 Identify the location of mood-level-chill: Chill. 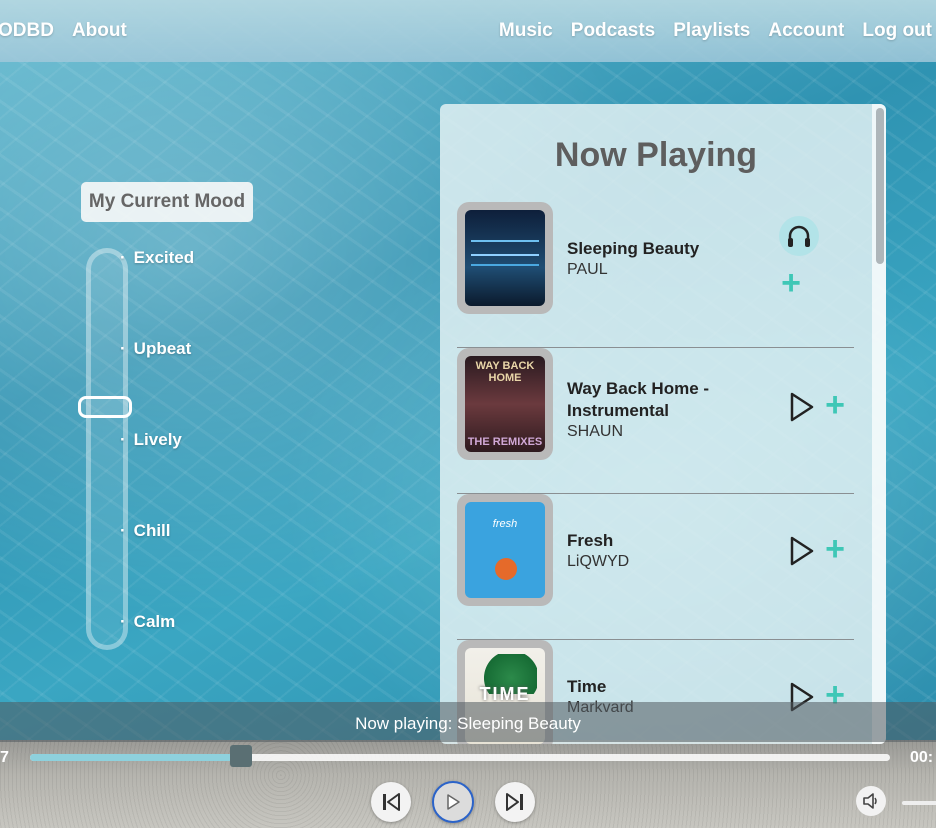
(145, 531).